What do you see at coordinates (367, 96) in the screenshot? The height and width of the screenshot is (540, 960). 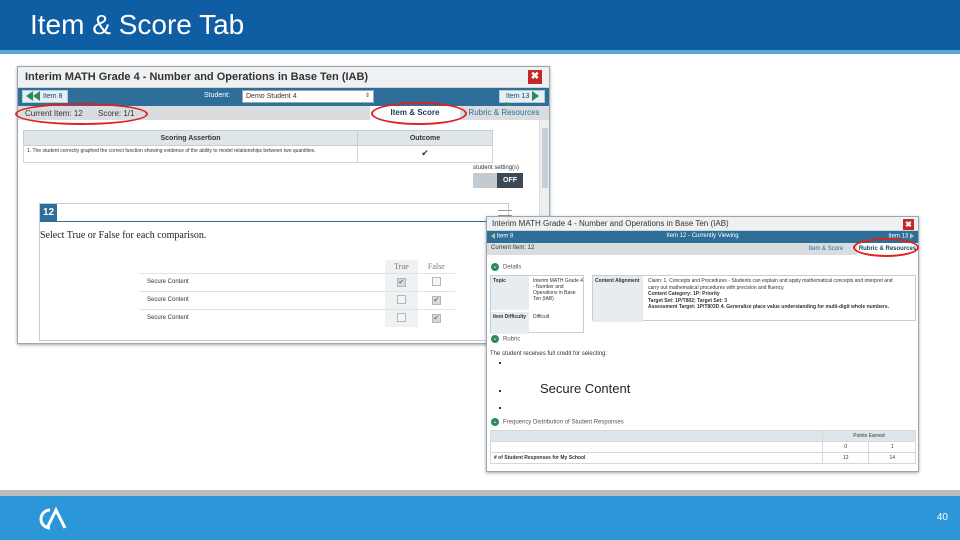 I see `dropdown-arrows-icon: ⇕` at bounding box center [367, 96].